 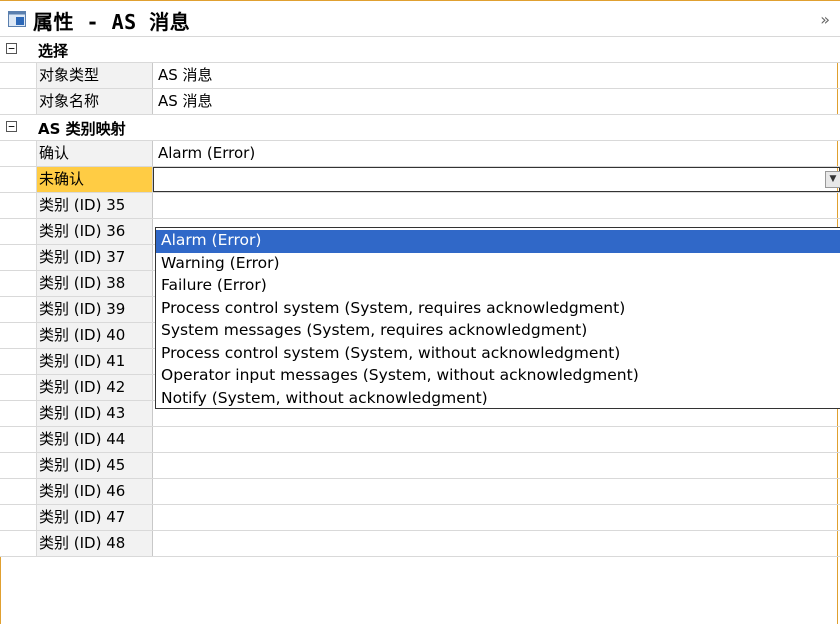 What do you see at coordinates (95, 257) in the screenshot?
I see `property-name: 类别 (ID) 37` at bounding box center [95, 257].